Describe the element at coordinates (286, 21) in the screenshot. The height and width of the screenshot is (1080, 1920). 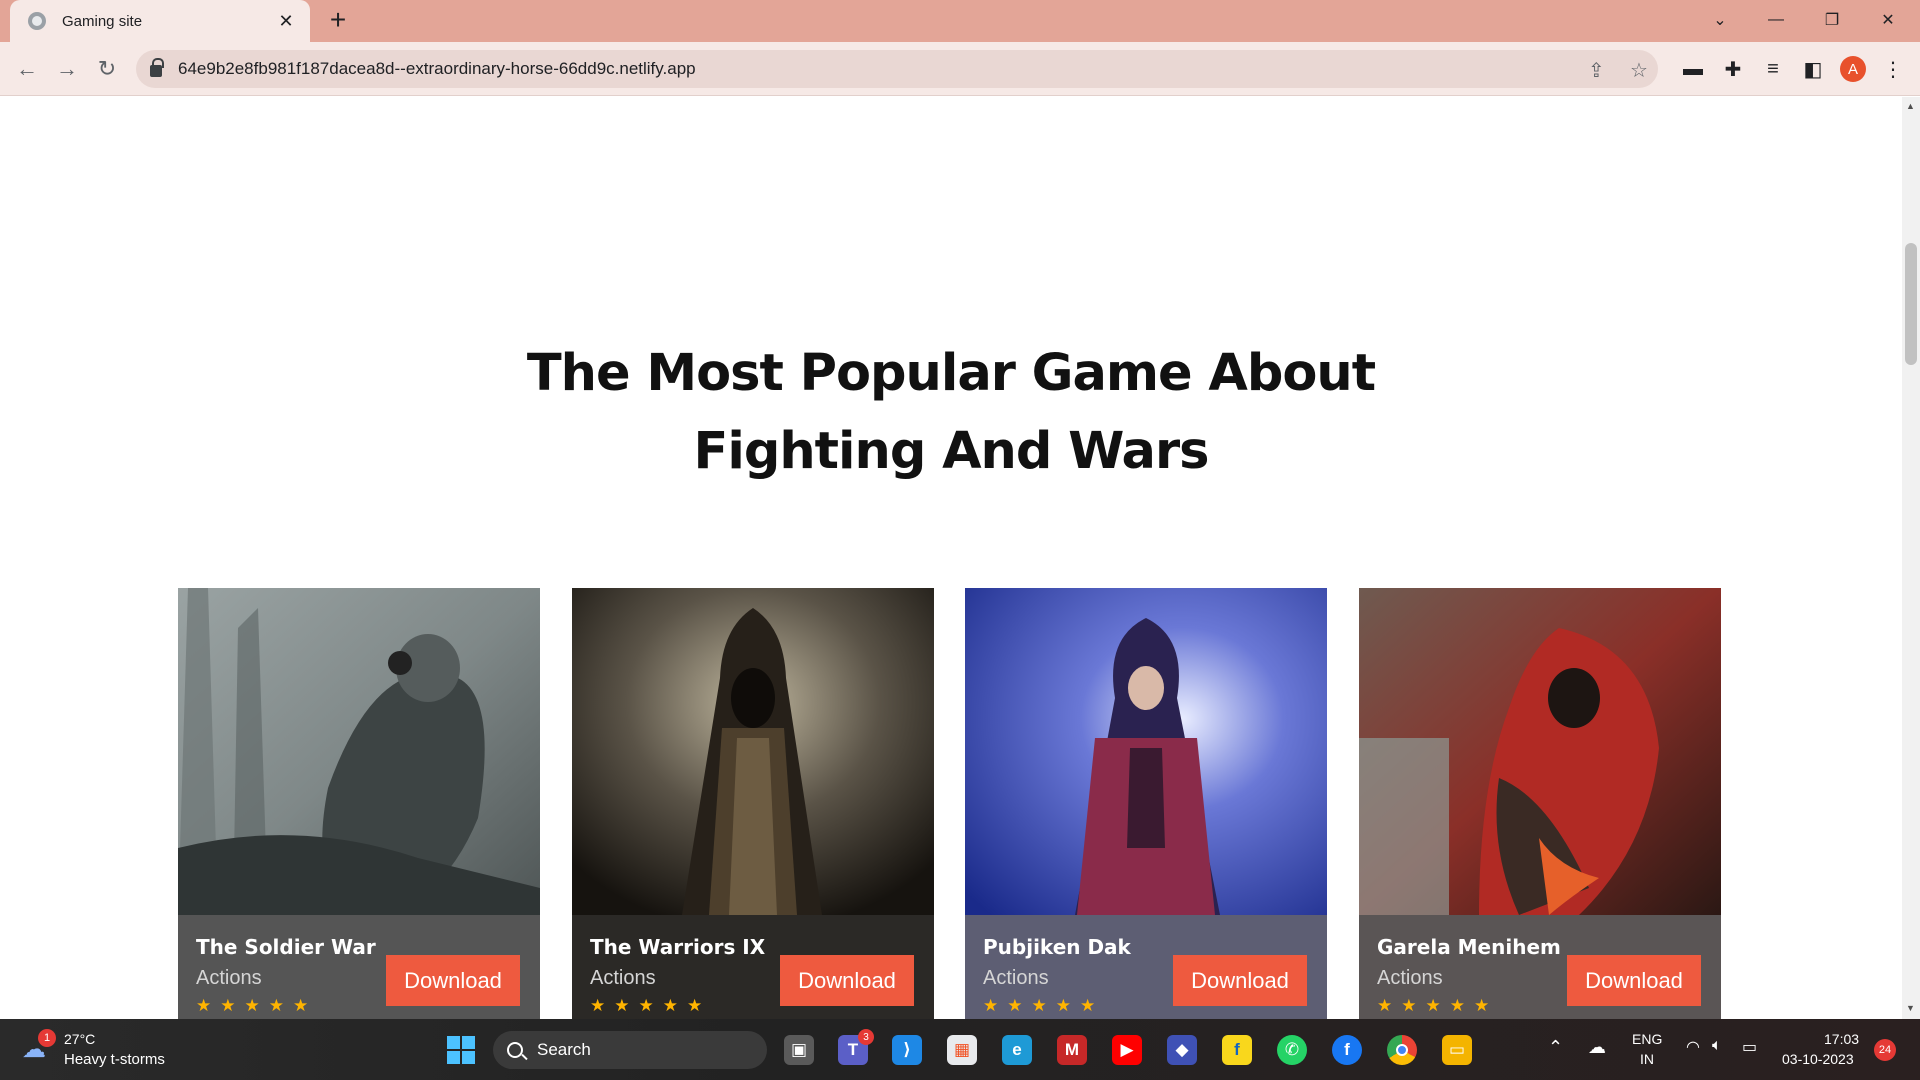
I see `tab-close-icon: ✕` at that location.